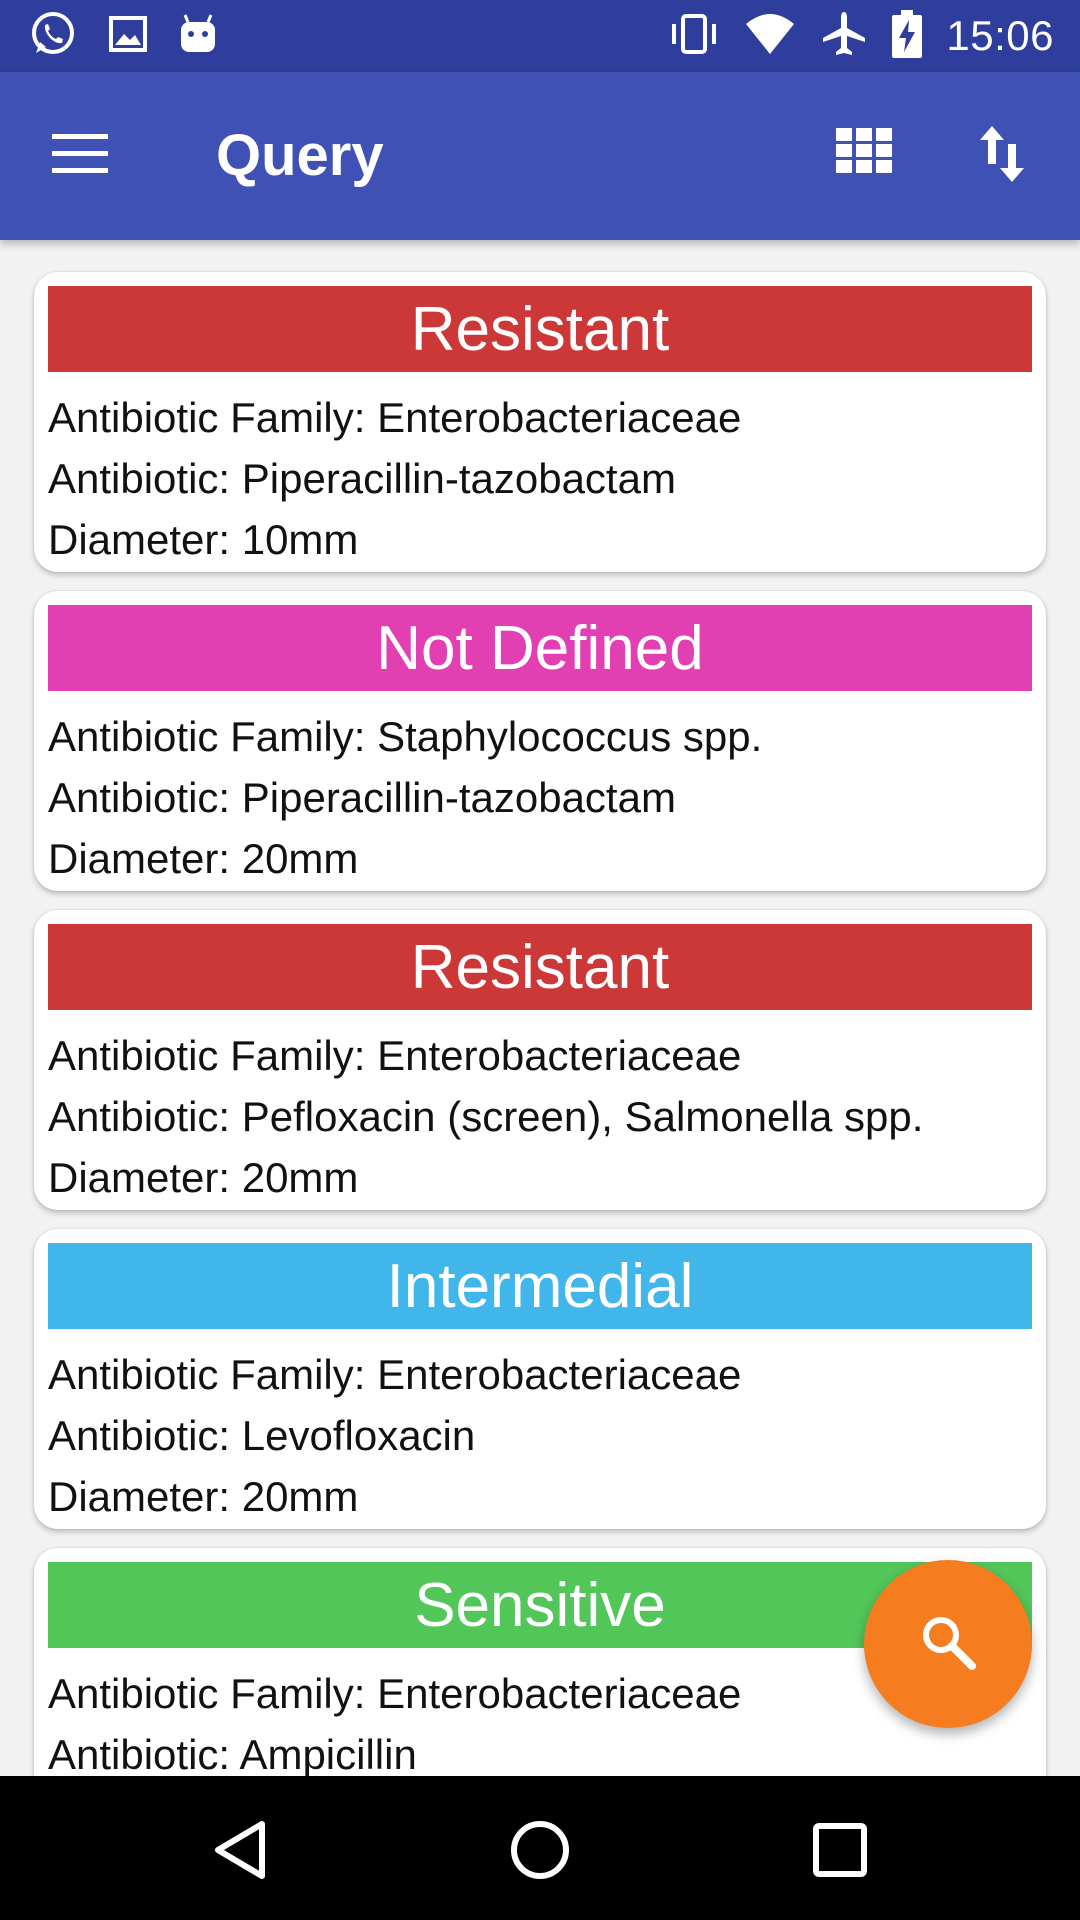  What do you see at coordinates (203, 539) in the screenshot?
I see `diameter-text: Diameter: 10mm` at bounding box center [203, 539].